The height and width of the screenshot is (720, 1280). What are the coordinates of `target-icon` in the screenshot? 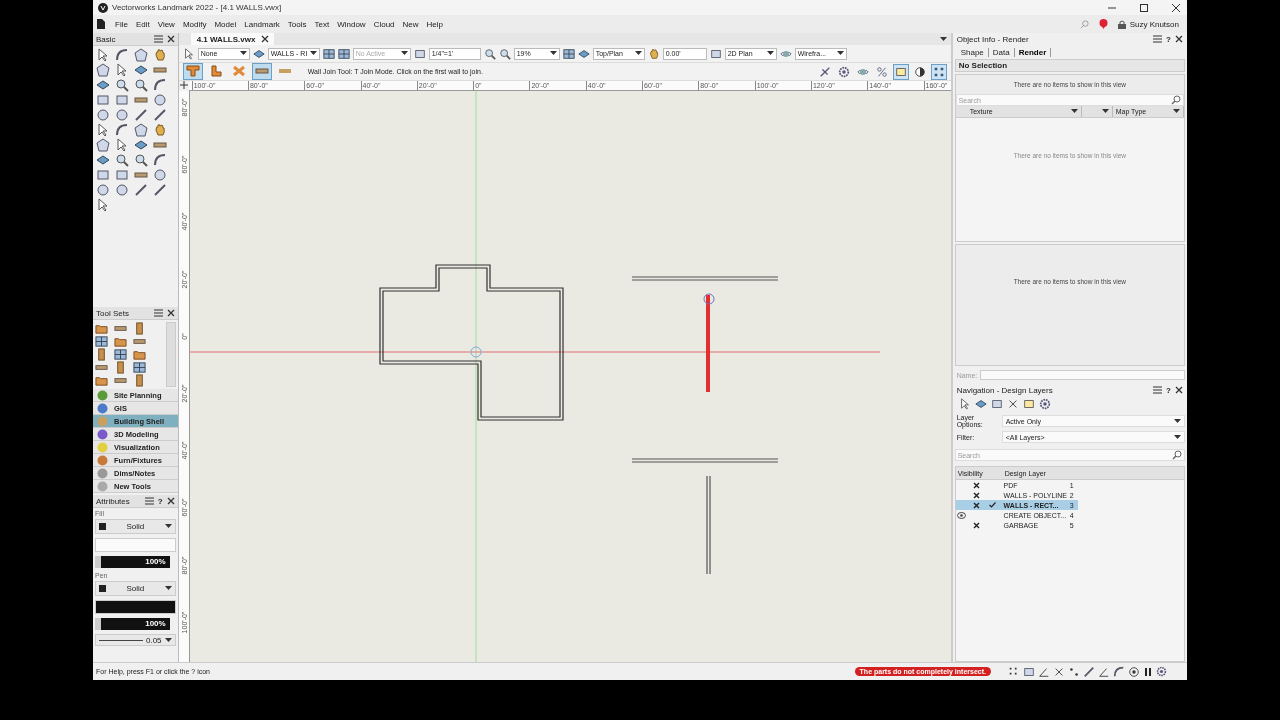 It's located at (1134, 671).